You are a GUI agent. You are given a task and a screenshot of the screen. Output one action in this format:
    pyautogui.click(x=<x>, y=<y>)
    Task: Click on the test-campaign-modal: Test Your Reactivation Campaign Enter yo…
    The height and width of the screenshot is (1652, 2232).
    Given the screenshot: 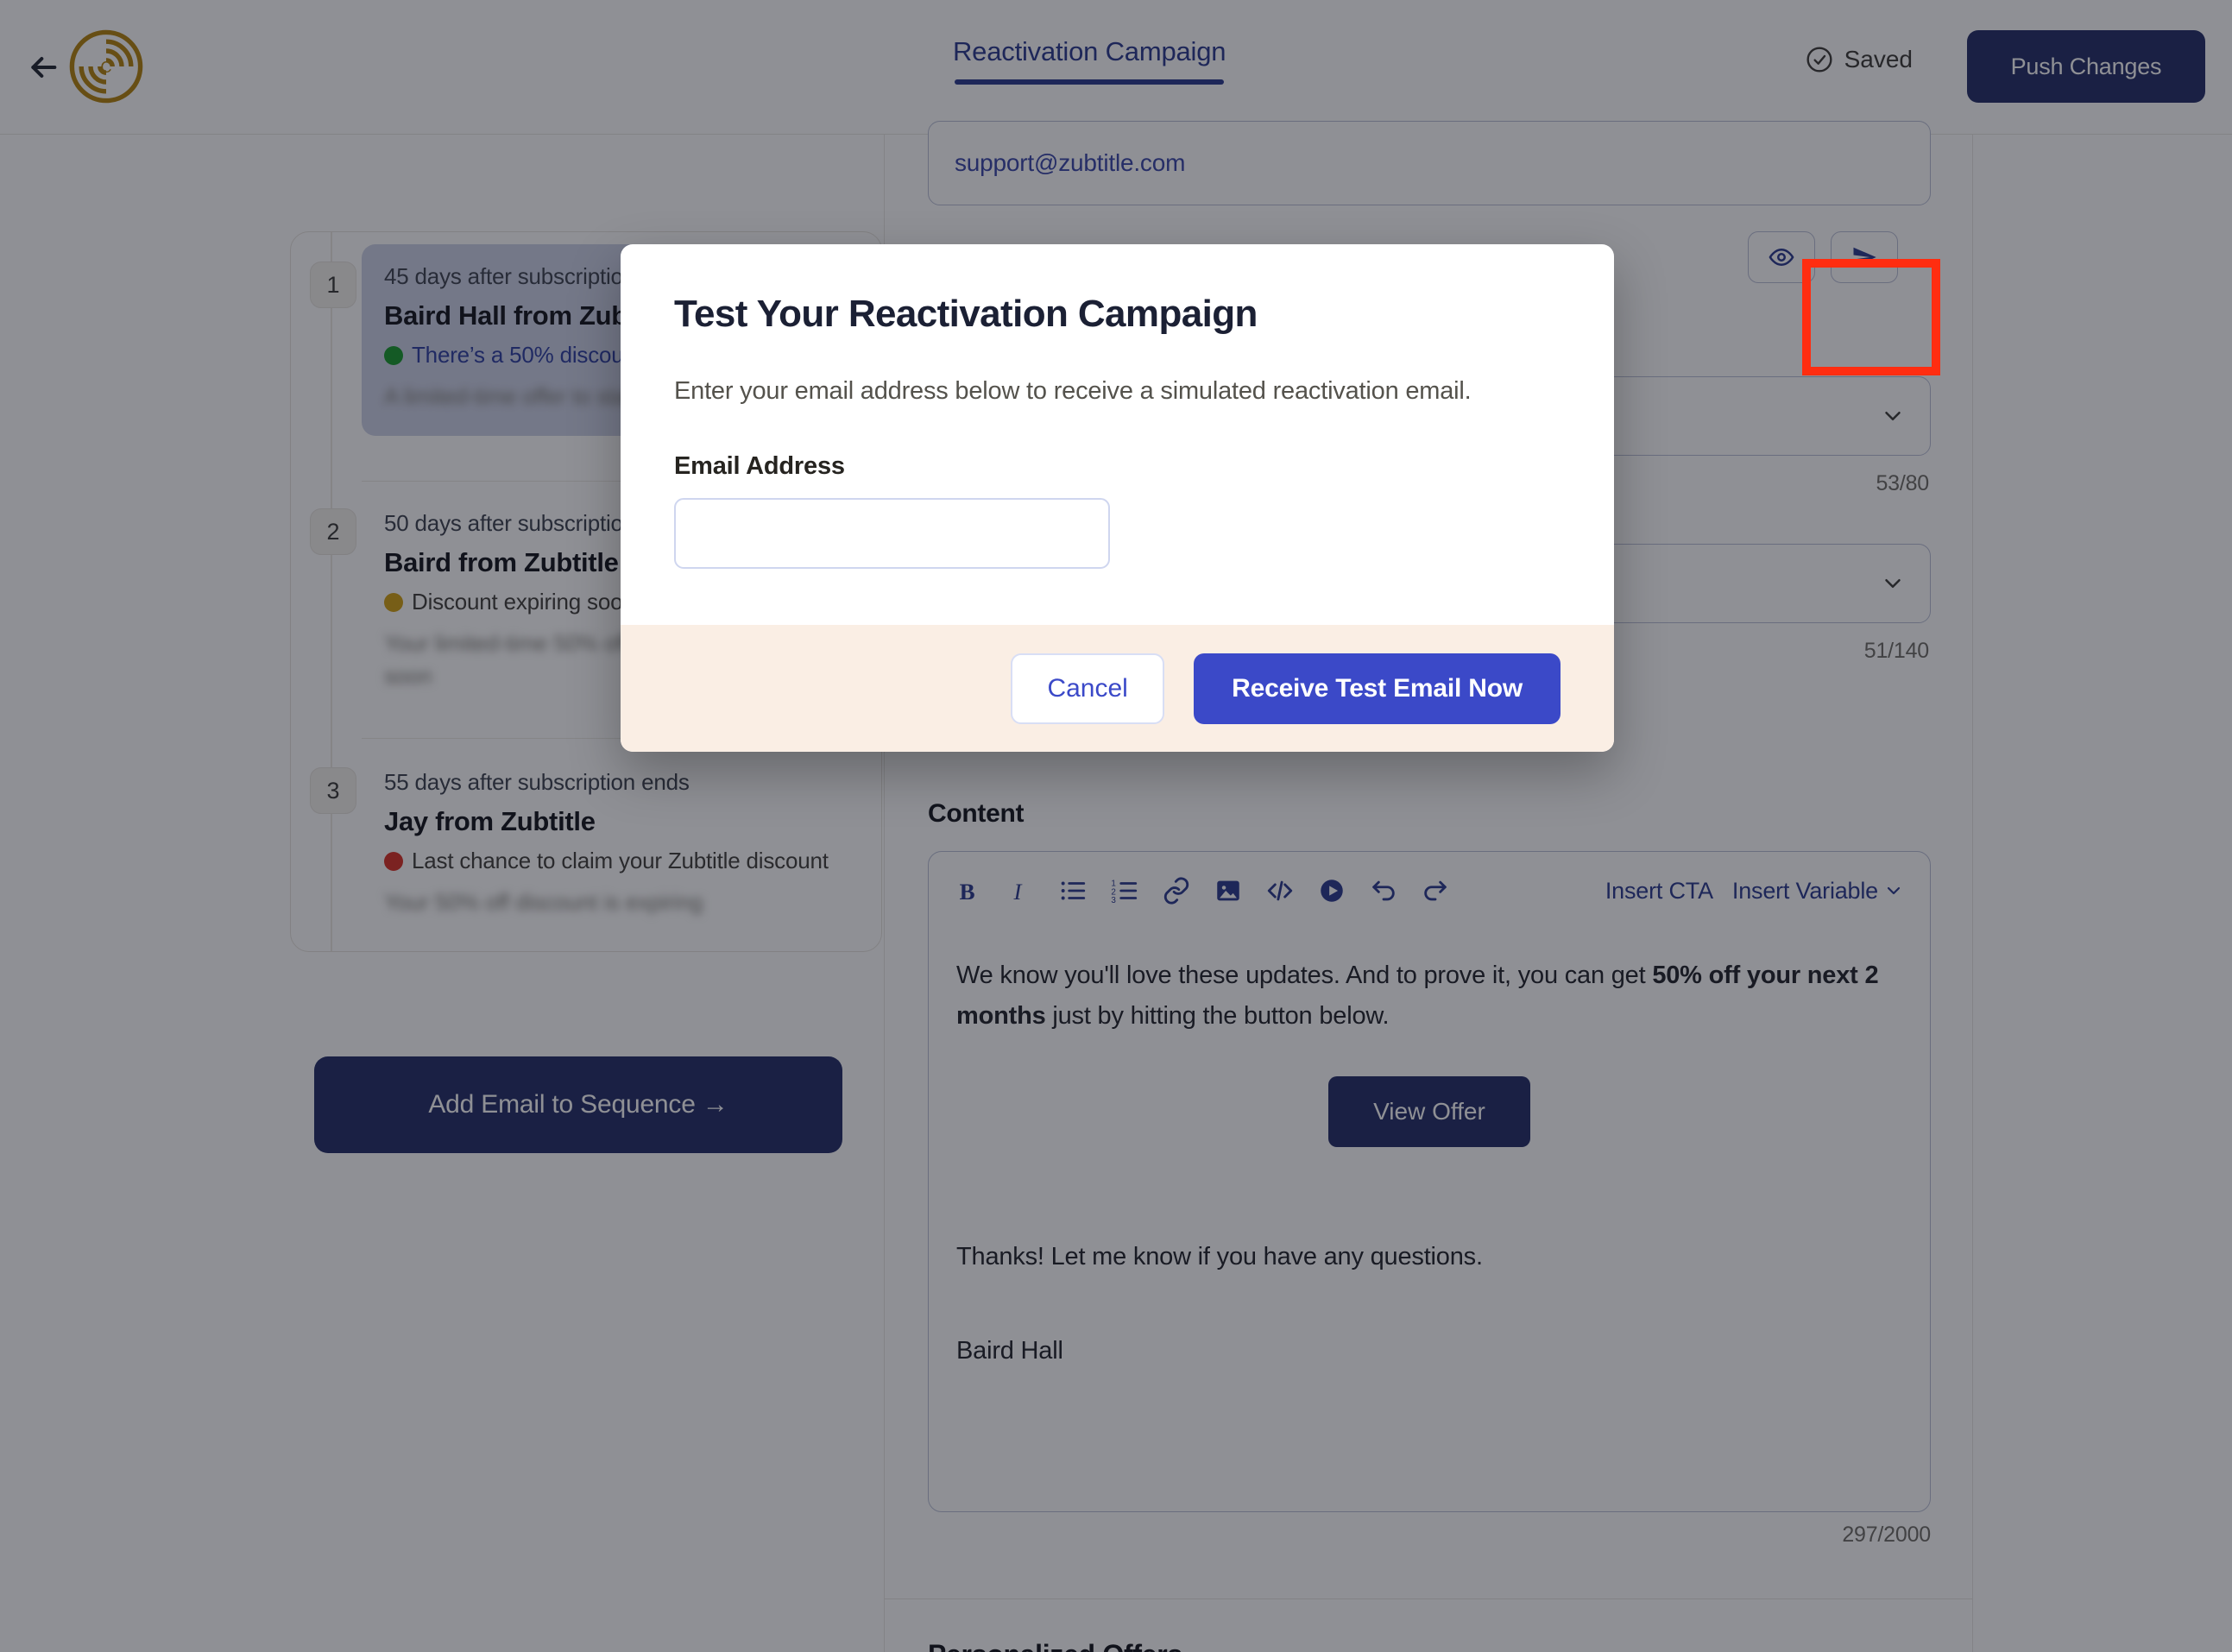 What is the action you would take?
    pyautogui.click(x=1118, y=498)
    